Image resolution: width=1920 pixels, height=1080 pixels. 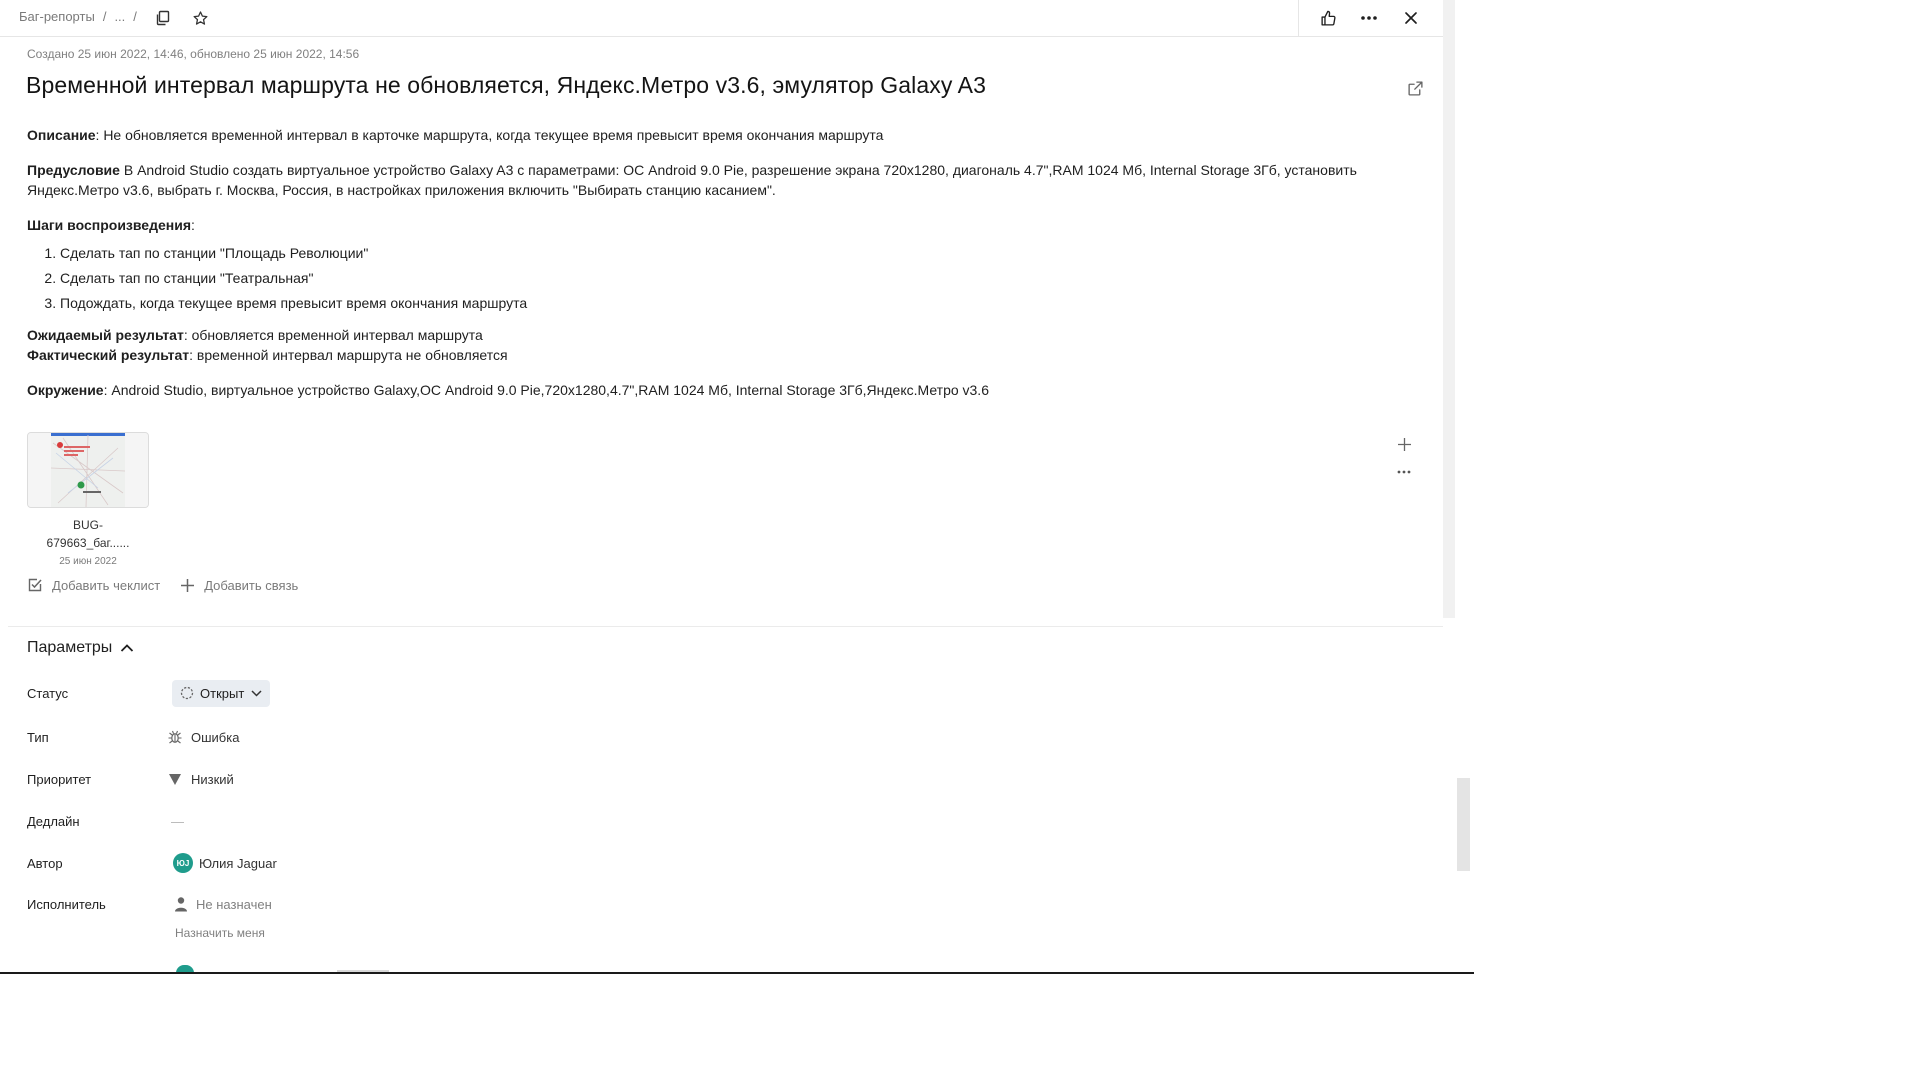 I want to click on top-actions, so click(x=1373, y=18).